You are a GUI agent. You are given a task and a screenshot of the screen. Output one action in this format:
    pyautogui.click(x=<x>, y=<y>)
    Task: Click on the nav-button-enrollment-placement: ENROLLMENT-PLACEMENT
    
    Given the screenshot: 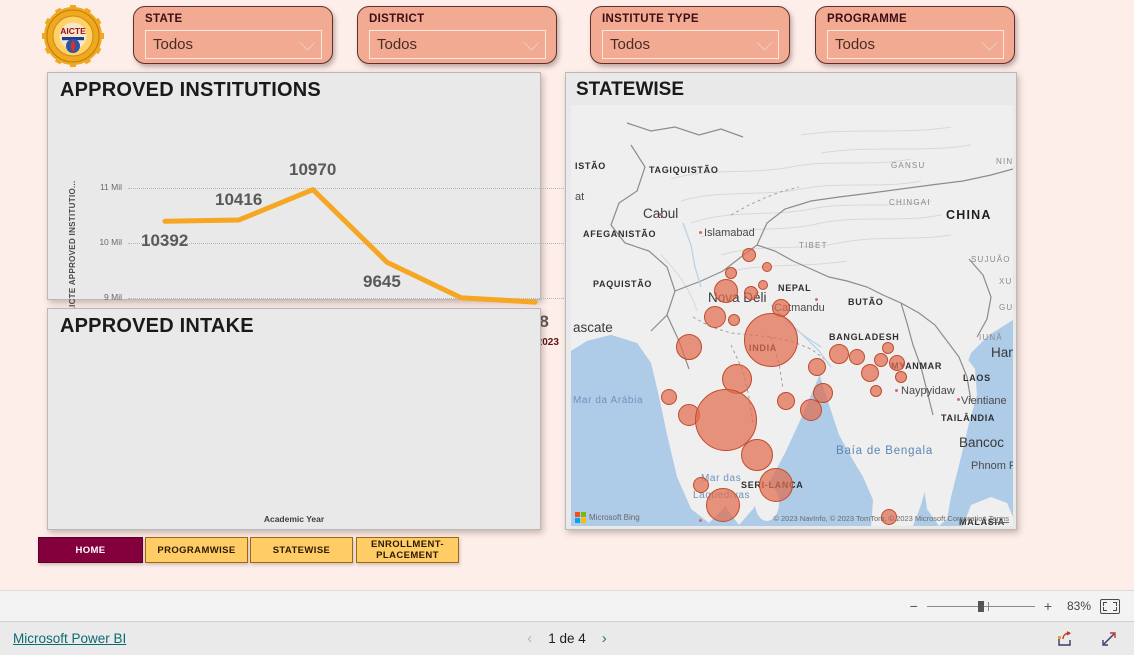 What is the action you would take?
    pyautogui.click(x=407, y=550)
    